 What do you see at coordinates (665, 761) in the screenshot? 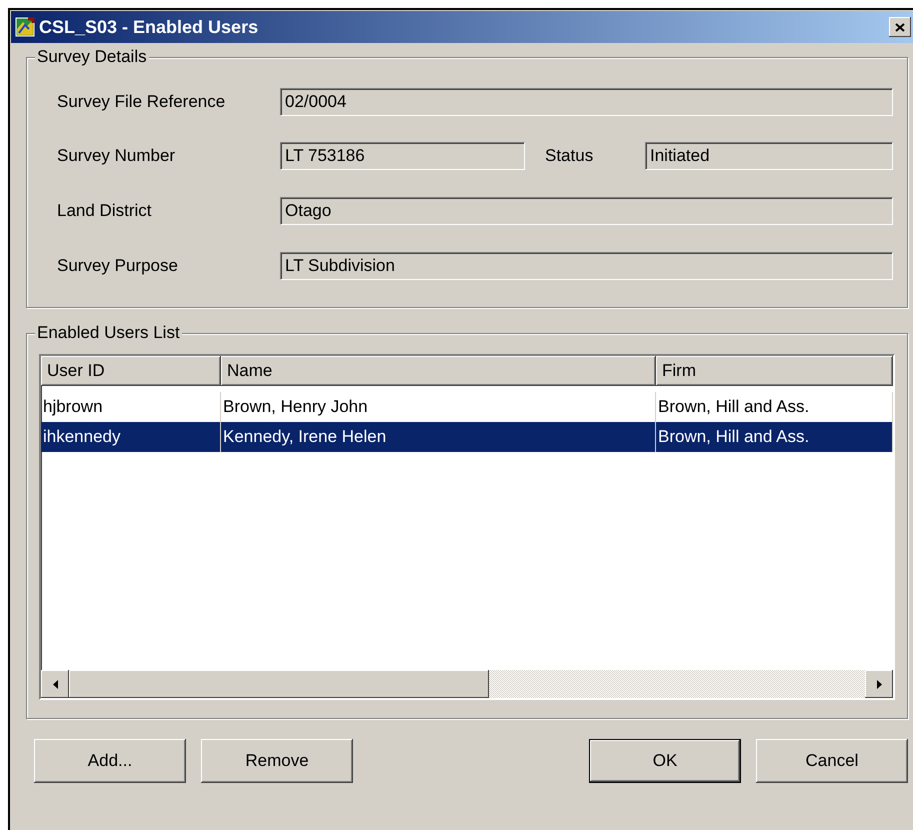
I see `ok-button: OK` at bounding box center [665, 761].